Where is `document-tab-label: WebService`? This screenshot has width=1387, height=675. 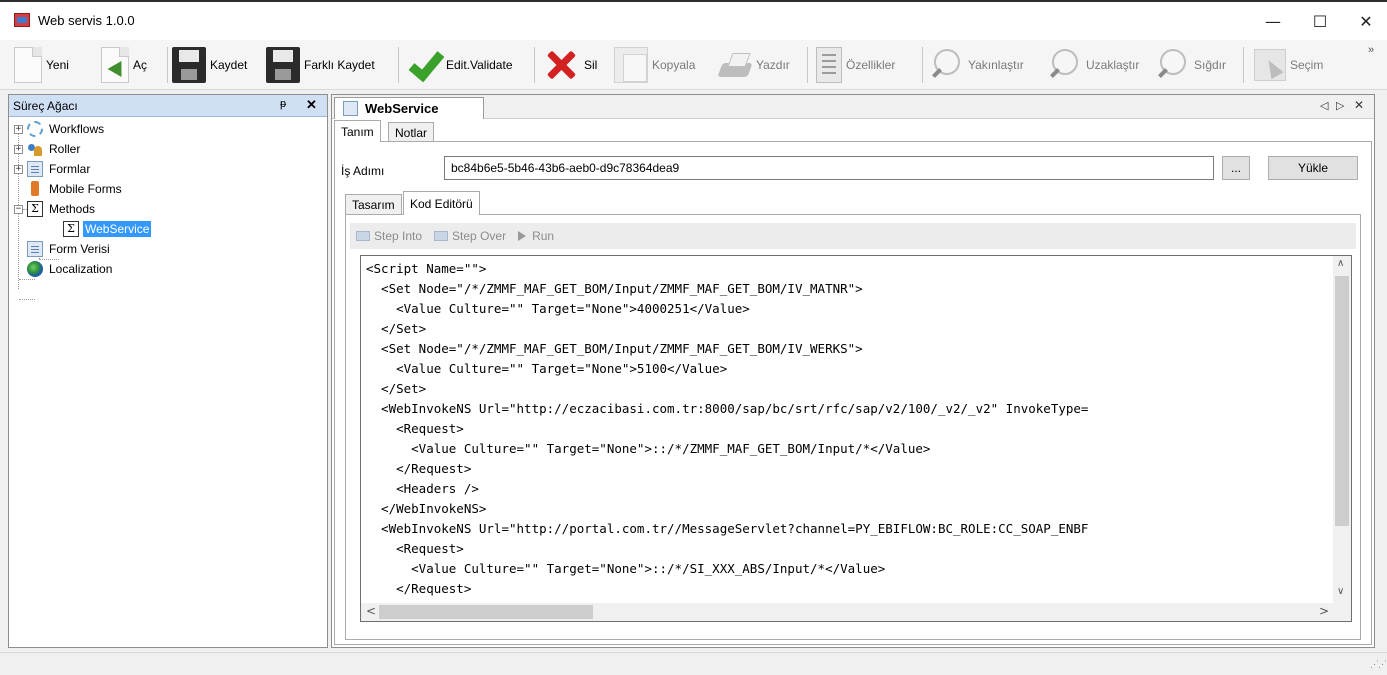 document-tab-label: WebService is located at coordinates (402, 108).